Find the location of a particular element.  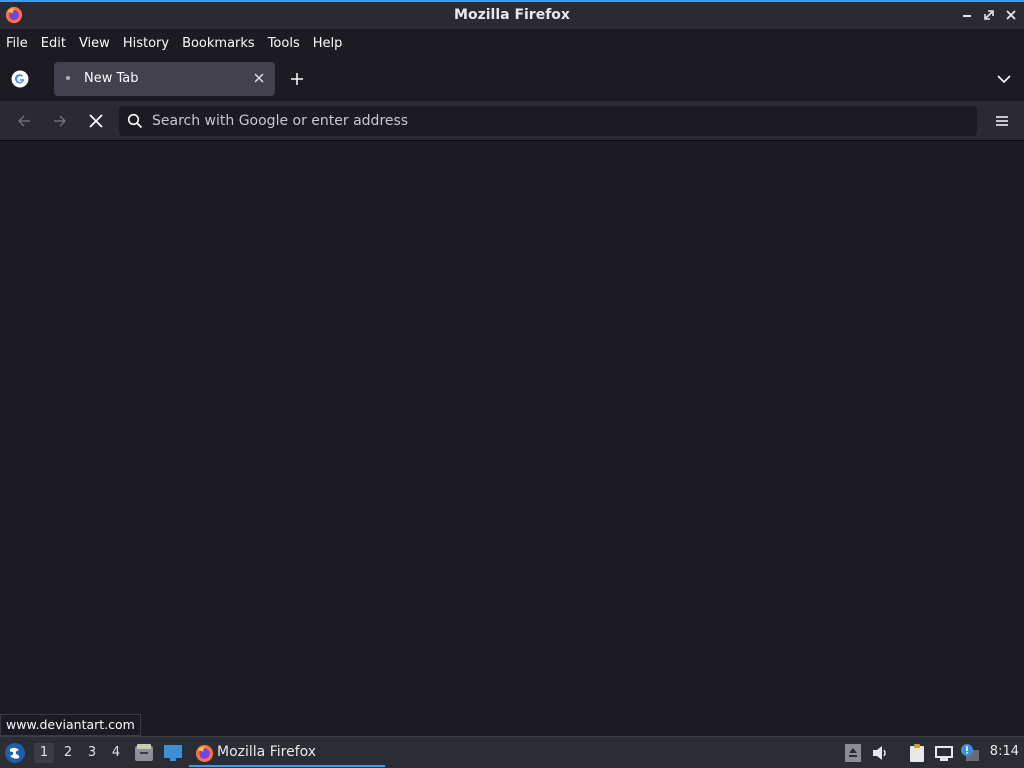

menu-file: File is located at coordinates (17, 43).